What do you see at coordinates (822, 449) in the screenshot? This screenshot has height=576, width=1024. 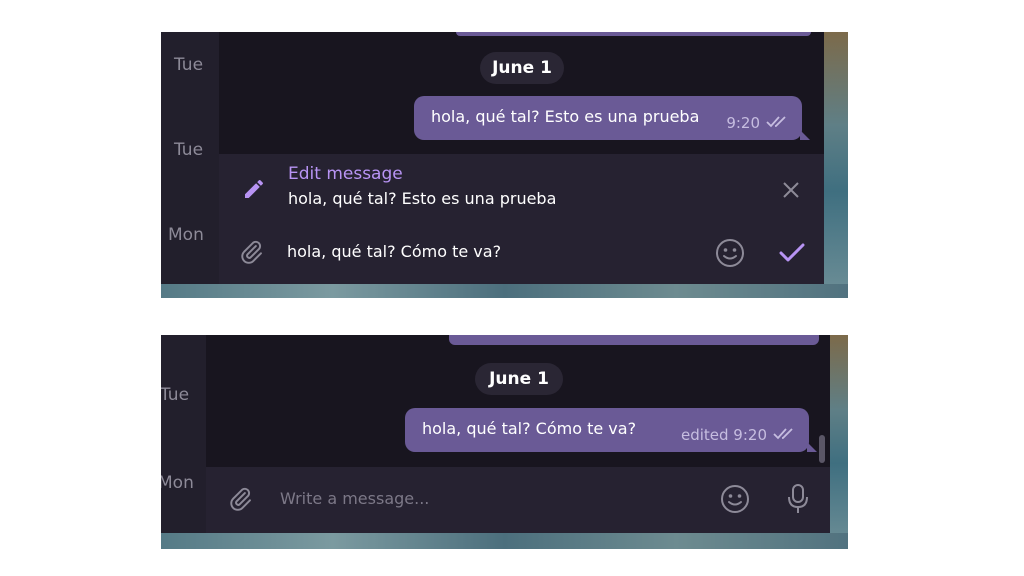 I see `scrollbar-thumb` at bounding box center [822, 449].